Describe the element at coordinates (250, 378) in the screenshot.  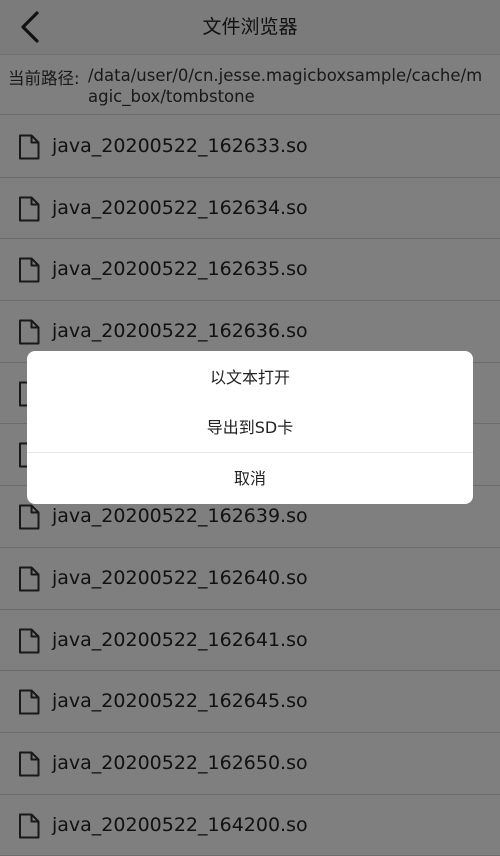
I see `open-as-text-button: 以文本打开` at that location.